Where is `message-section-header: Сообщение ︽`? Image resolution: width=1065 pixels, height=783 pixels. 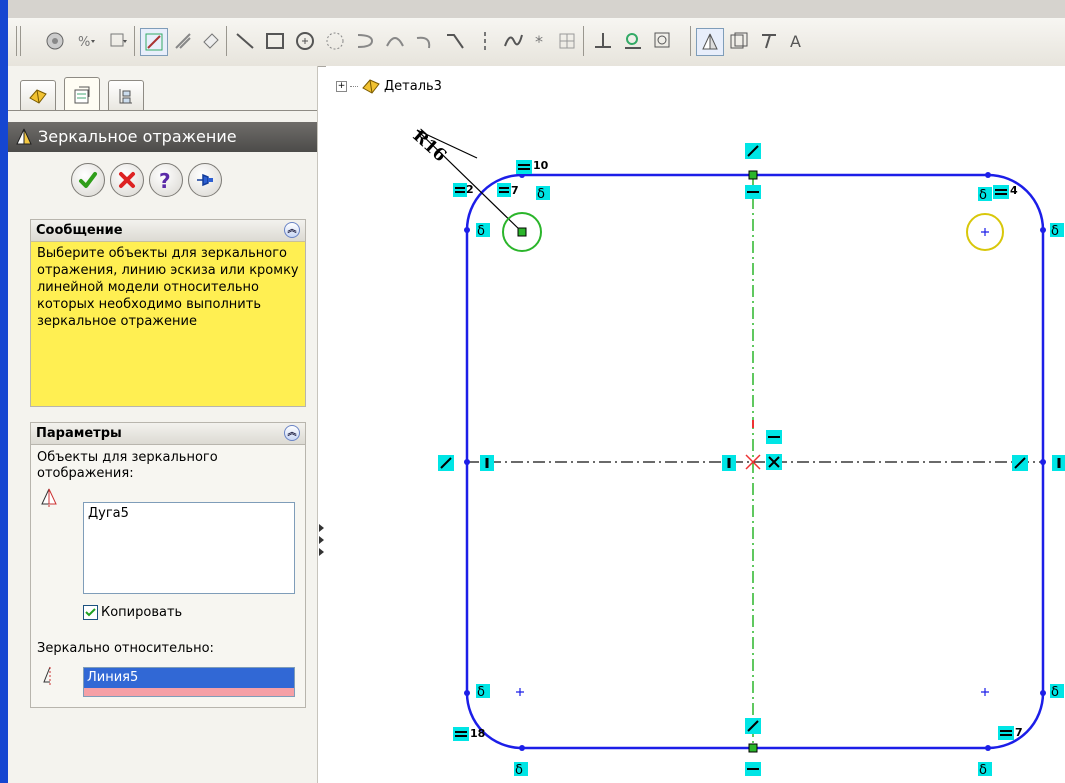
message-section-header: Сообщение ︽ is located at coordinates (168, 230).